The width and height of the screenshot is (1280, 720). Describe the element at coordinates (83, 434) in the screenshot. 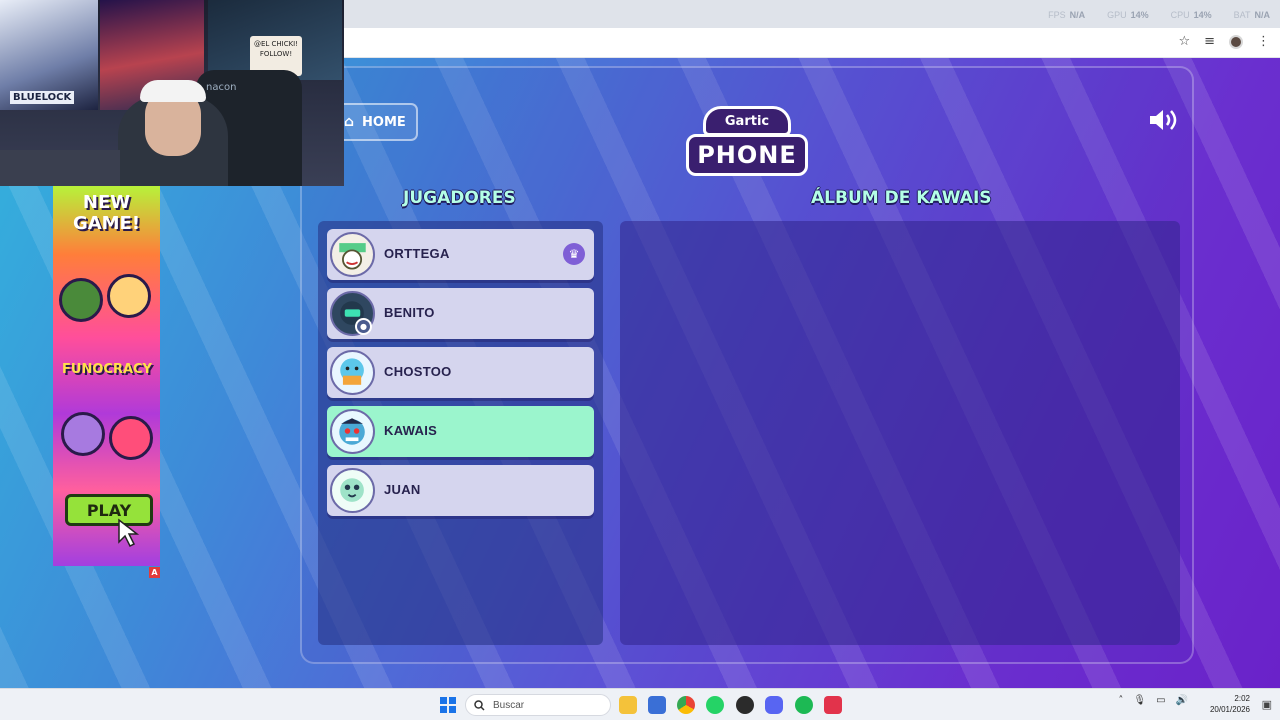

I see `ad-bearded-face-icon` at that location.